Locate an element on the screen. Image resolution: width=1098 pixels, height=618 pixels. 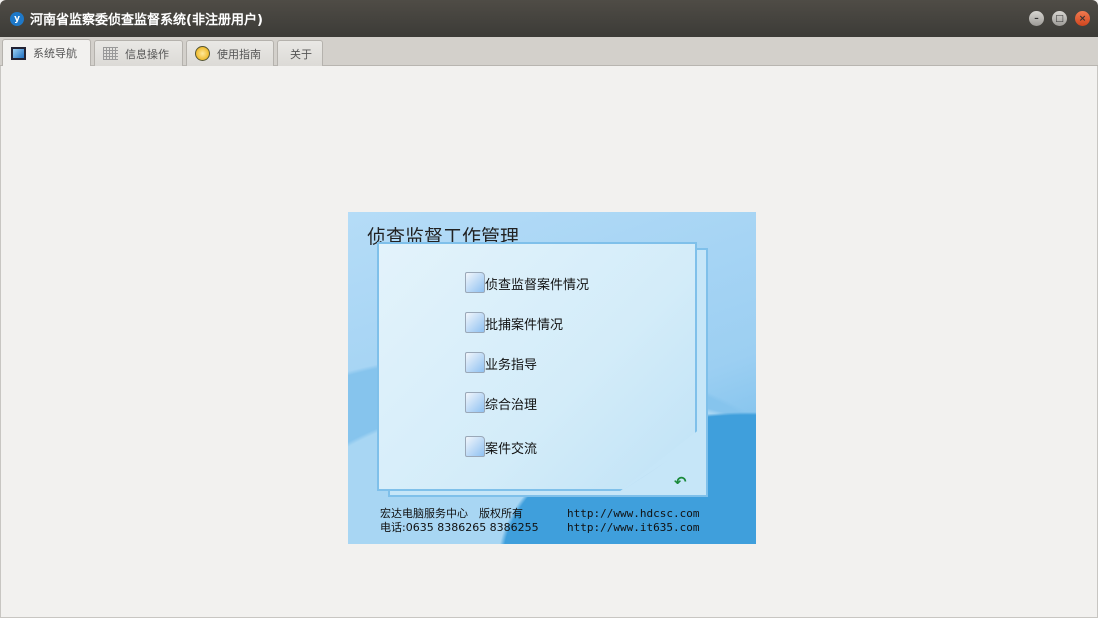
tab-system-nav: 系统导航 is located at coordinates (46, 52).